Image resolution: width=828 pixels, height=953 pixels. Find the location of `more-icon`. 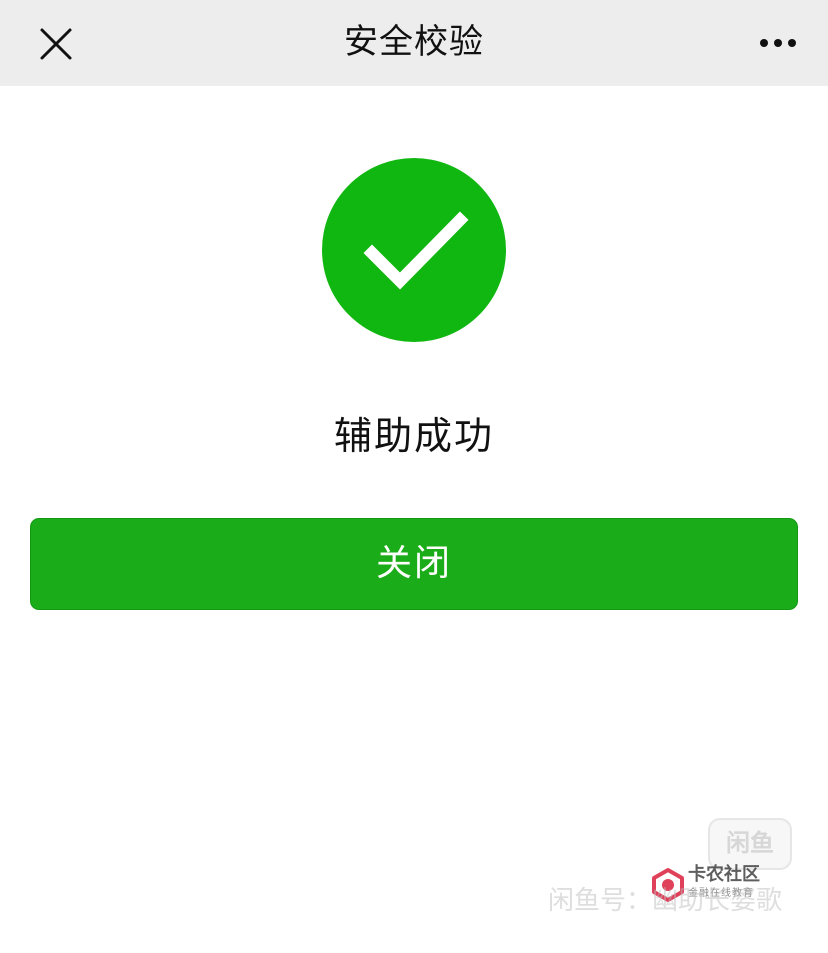

more-icon is located at coordinates (778, 43).